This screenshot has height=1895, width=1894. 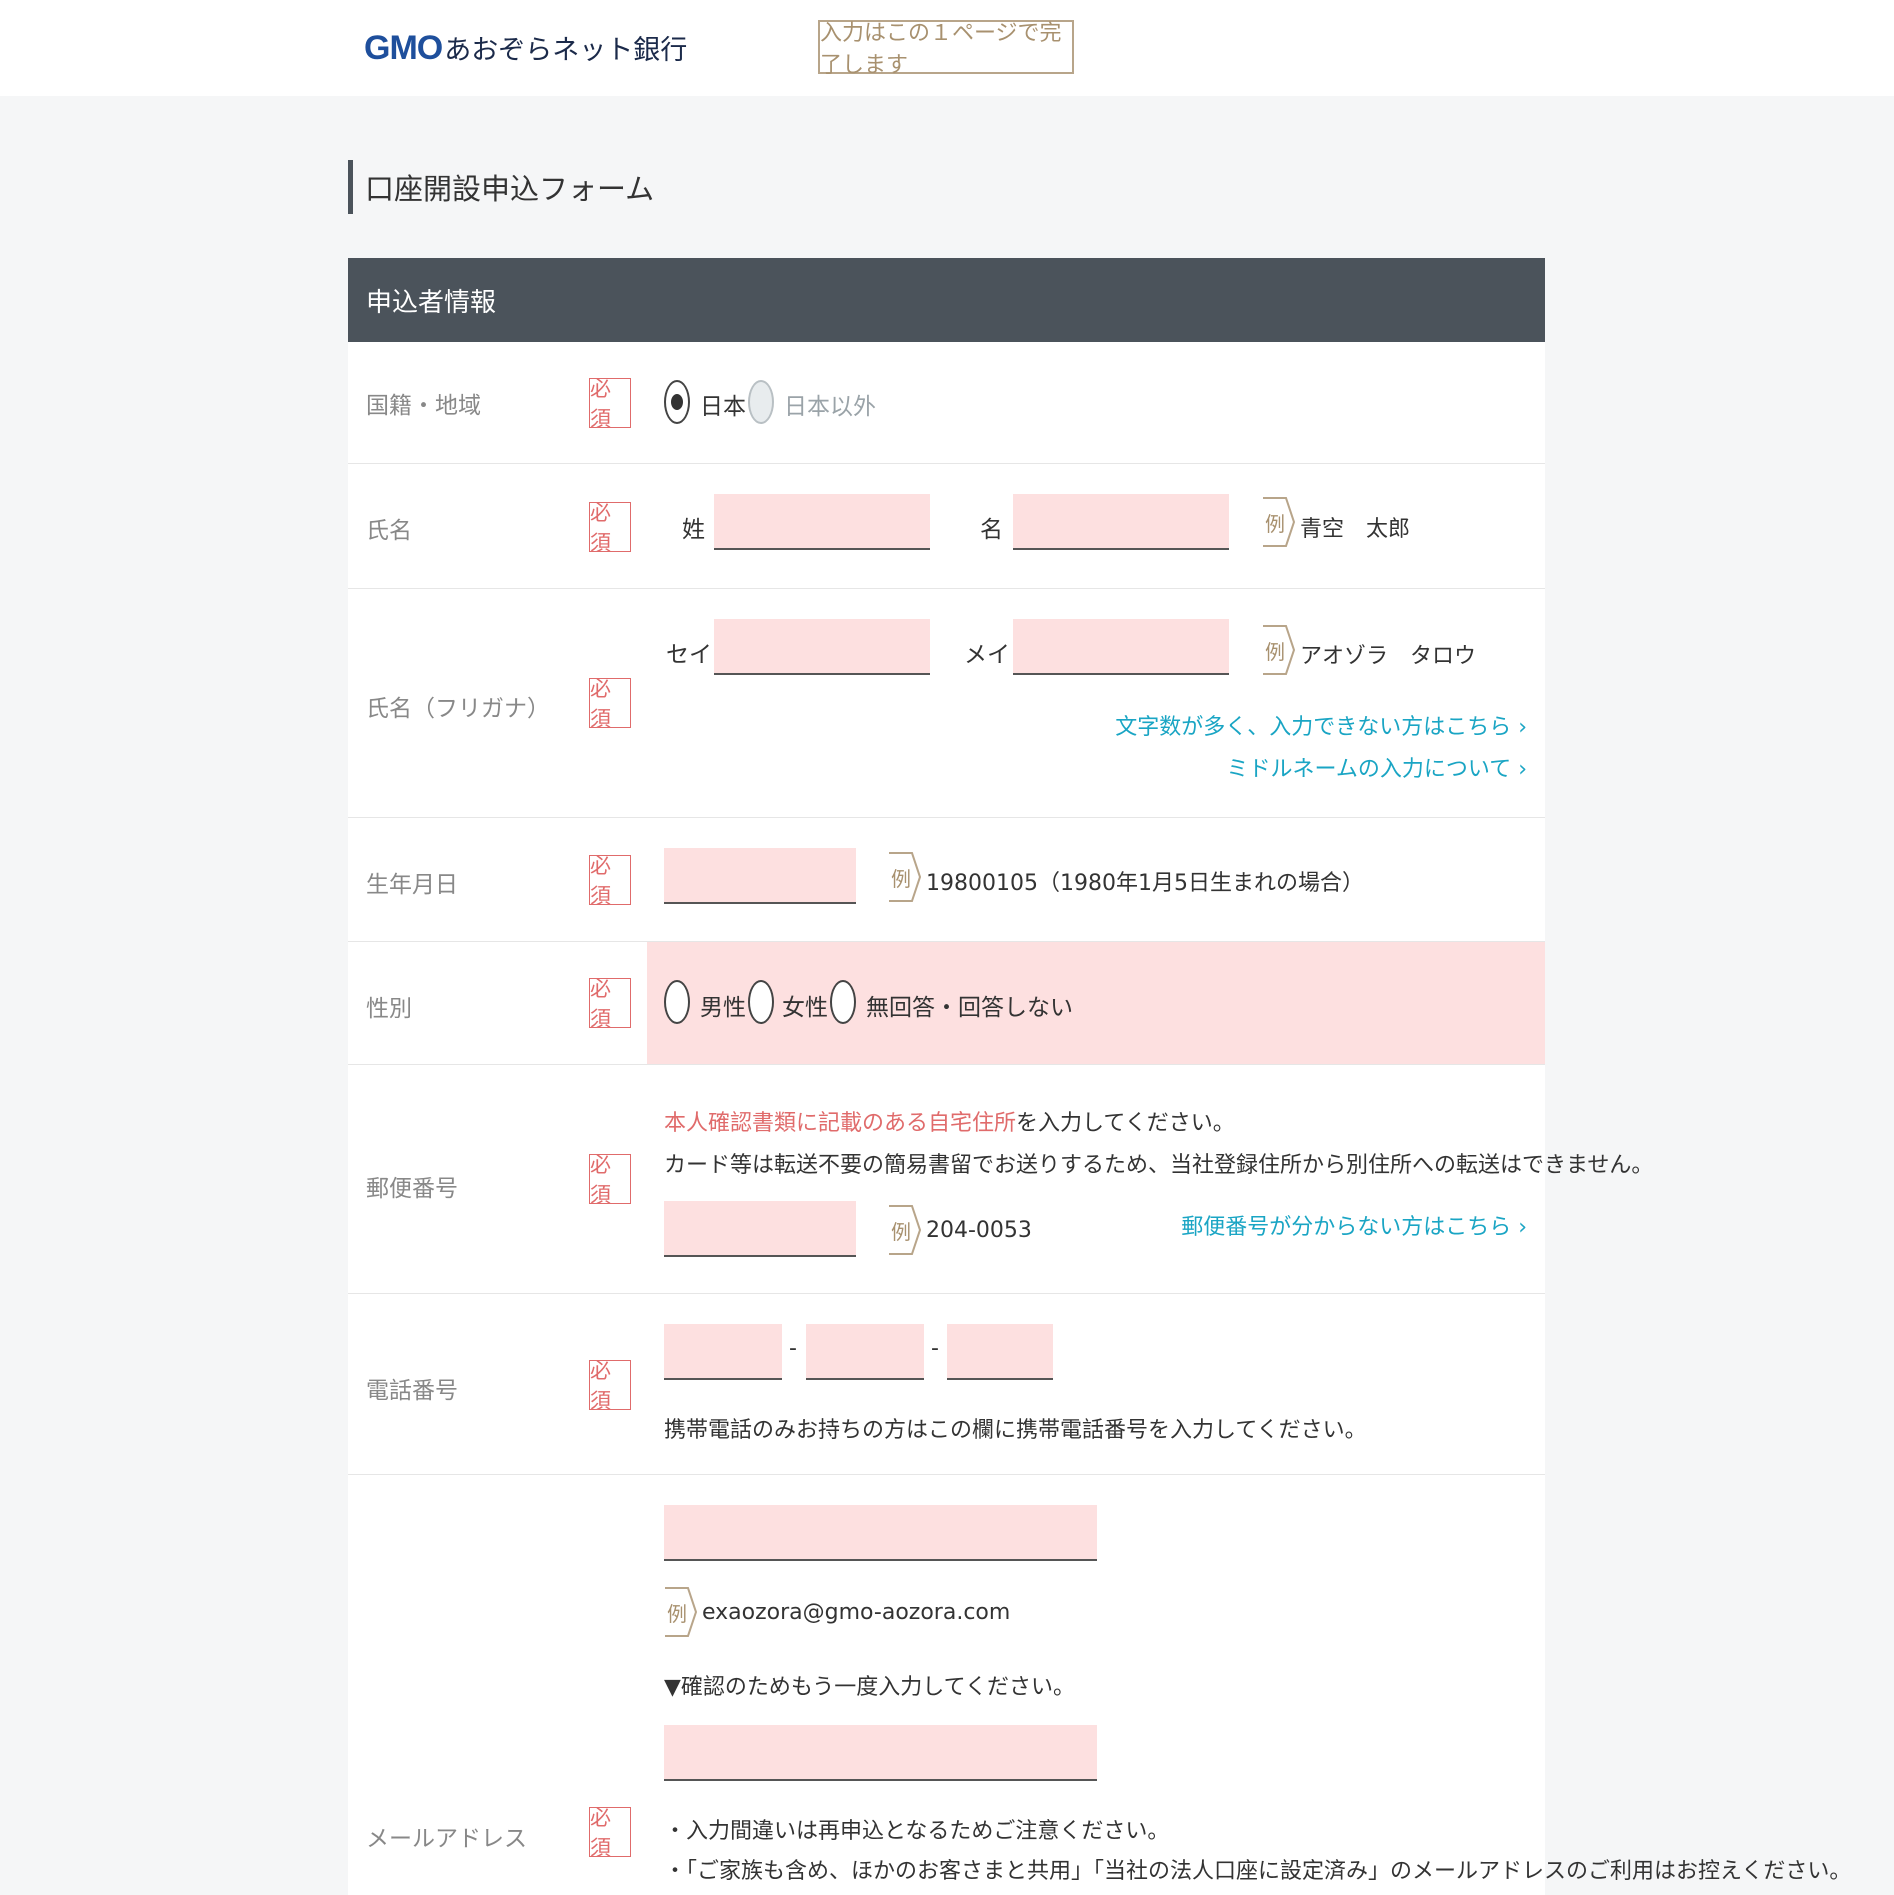 I want to click on row-gender: 性別 必須 男性 女性 無回答・回答しない, so click(x=946, y=1003).